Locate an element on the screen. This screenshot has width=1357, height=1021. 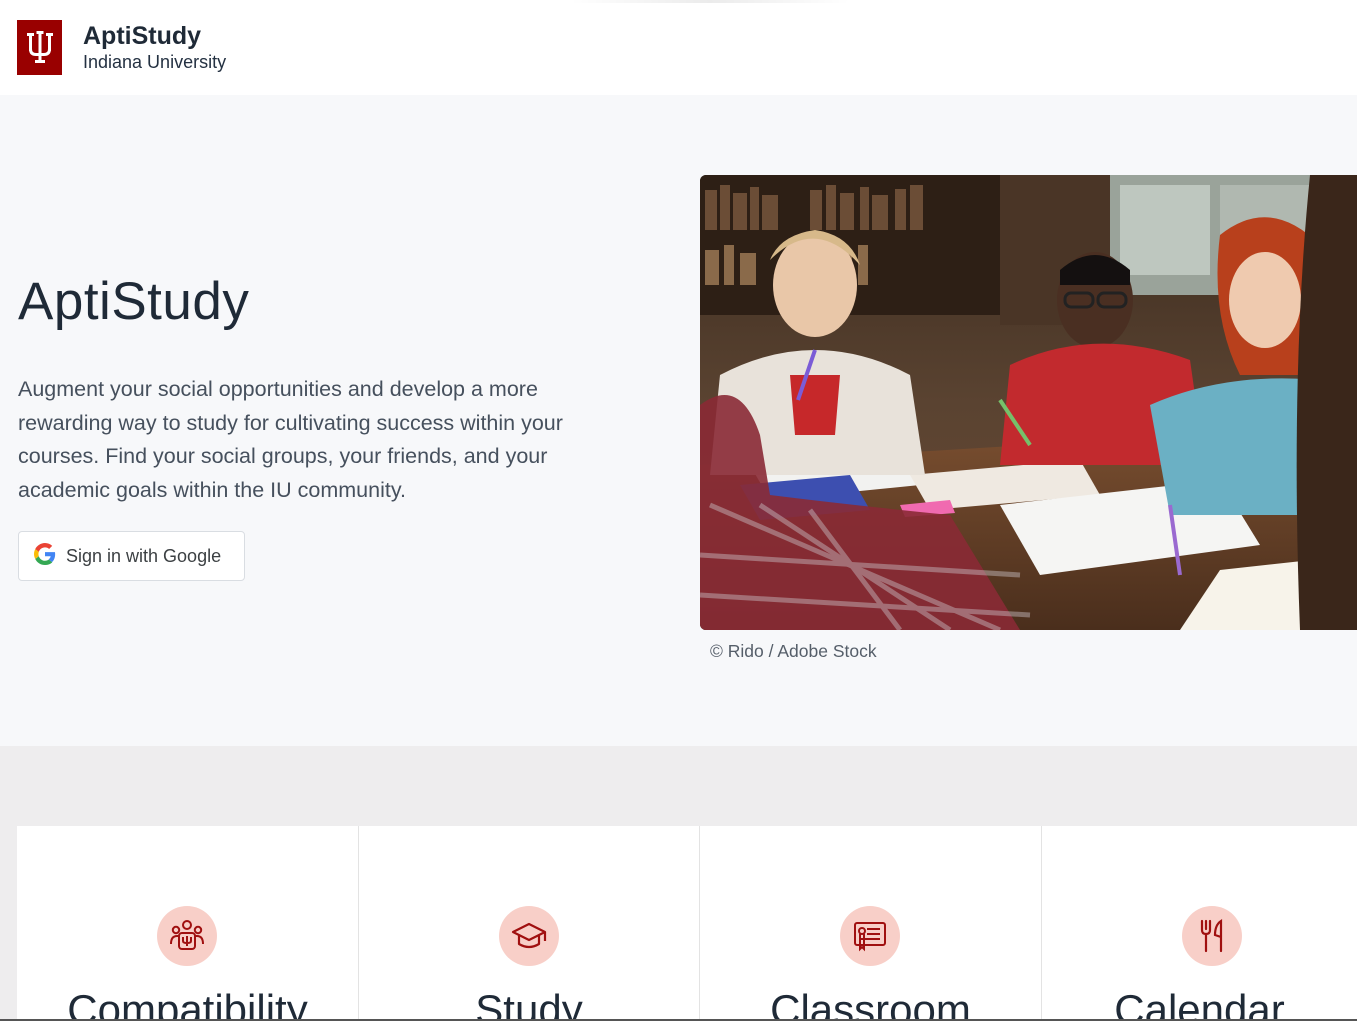
brand-title: AptiStudy is located at coordinates (142, 36).